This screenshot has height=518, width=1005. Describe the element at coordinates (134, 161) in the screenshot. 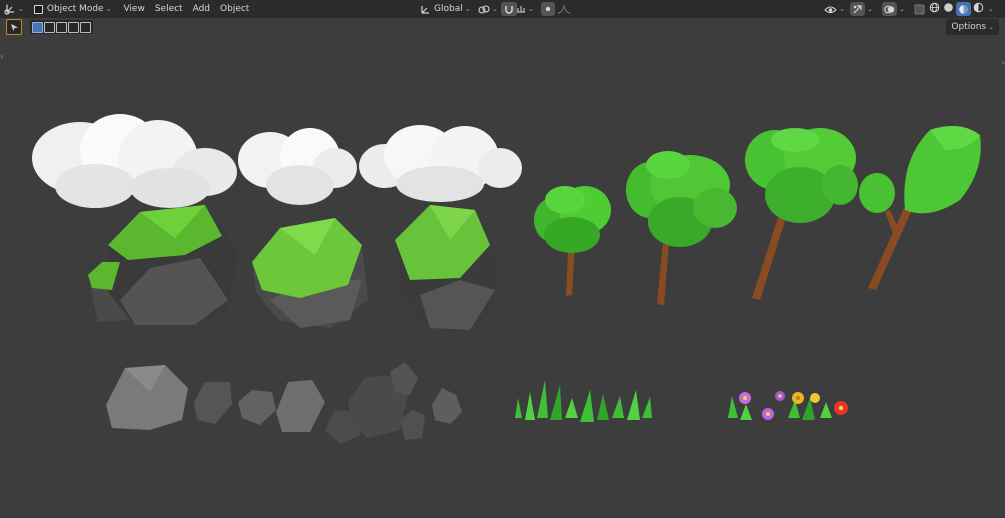

I see `cloud-large` at that location.